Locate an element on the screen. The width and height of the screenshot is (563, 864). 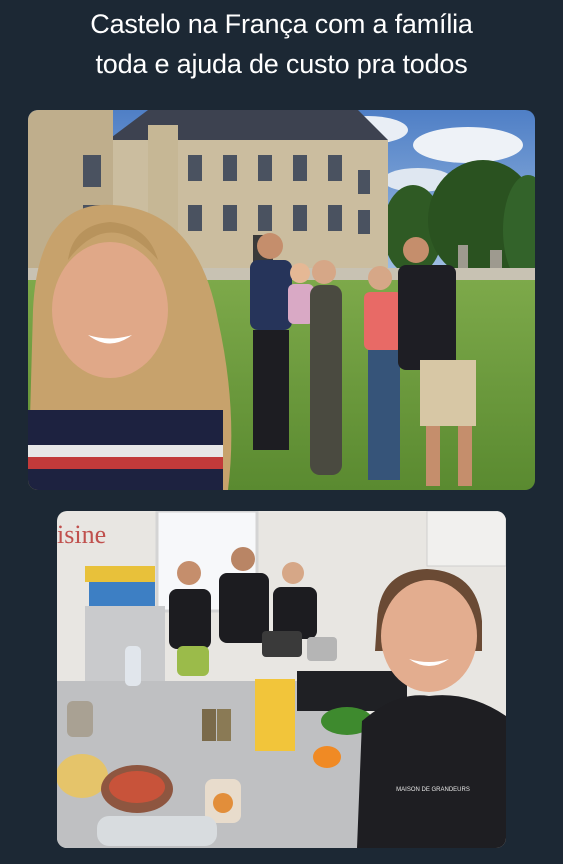
bottle is located at coordinates (133, 666).